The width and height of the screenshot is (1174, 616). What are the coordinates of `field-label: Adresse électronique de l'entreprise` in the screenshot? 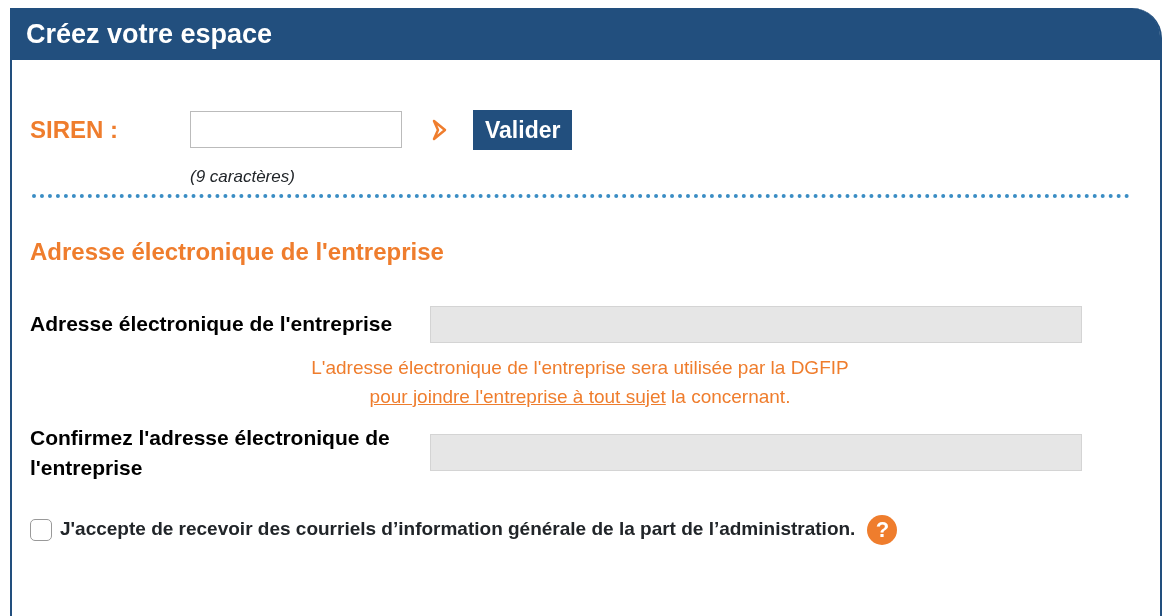 It's located at (212, 324).